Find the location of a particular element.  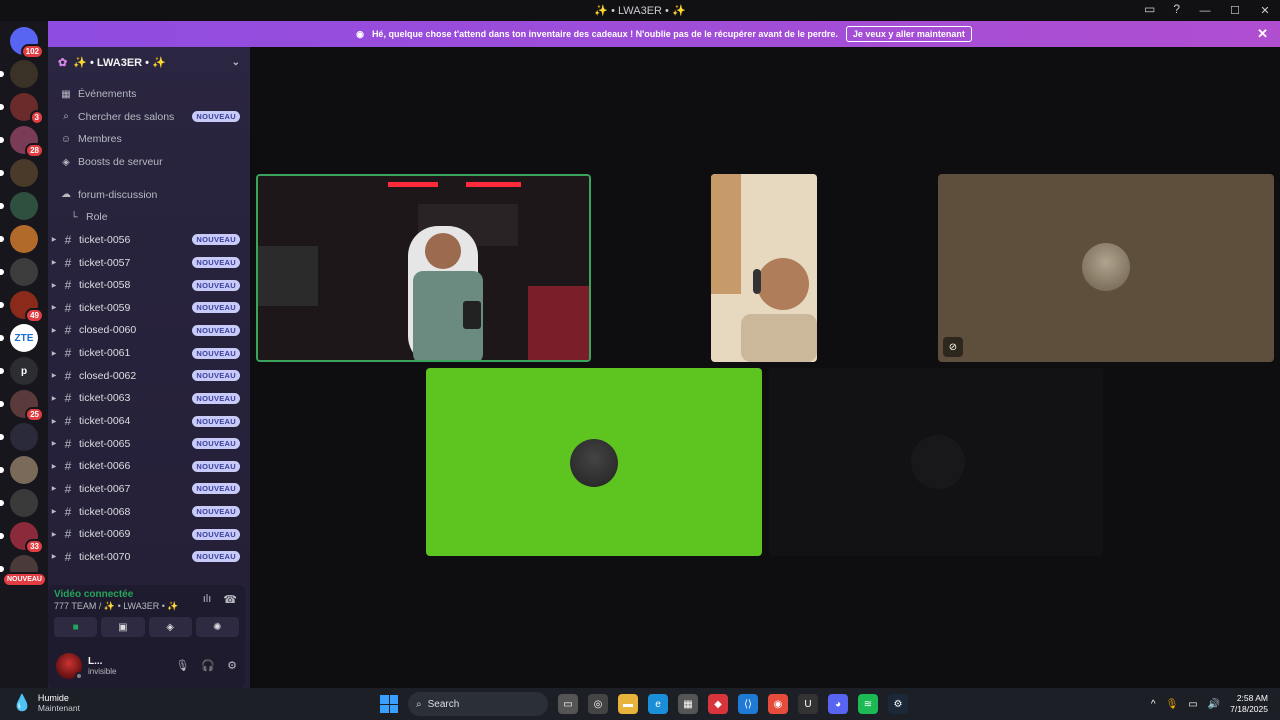

help-icon: ? is located at coordinates (1176, 9).